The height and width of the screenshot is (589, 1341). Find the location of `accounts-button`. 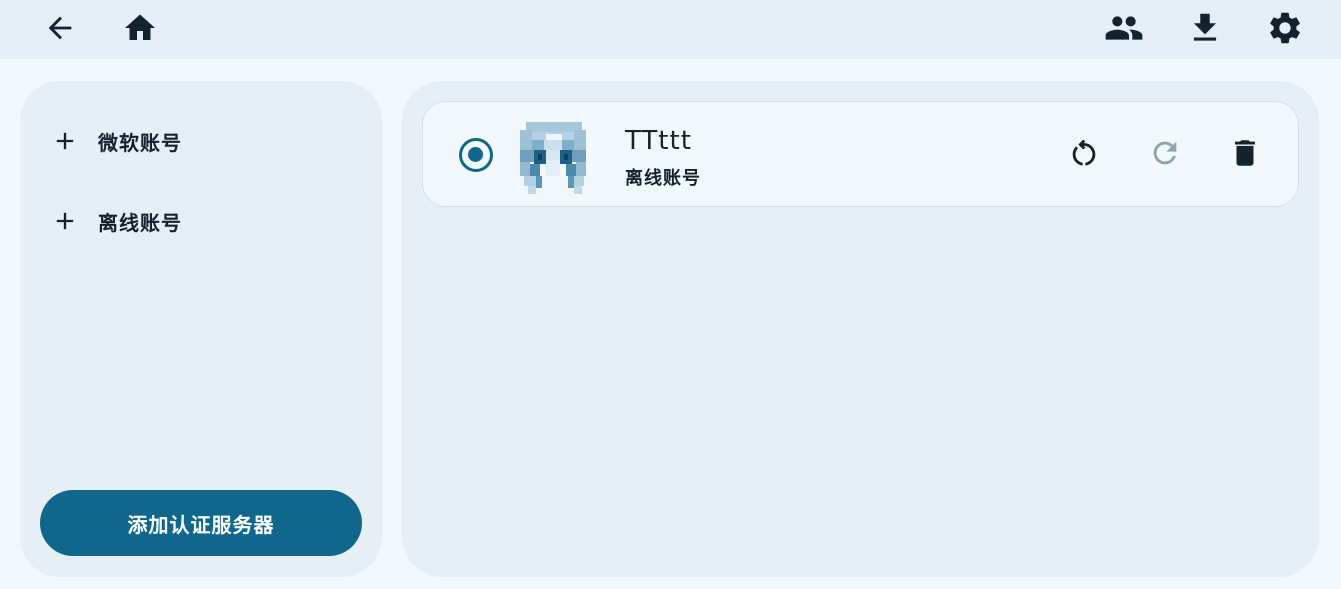

accounts-button is located at coordinates (1124, 28).